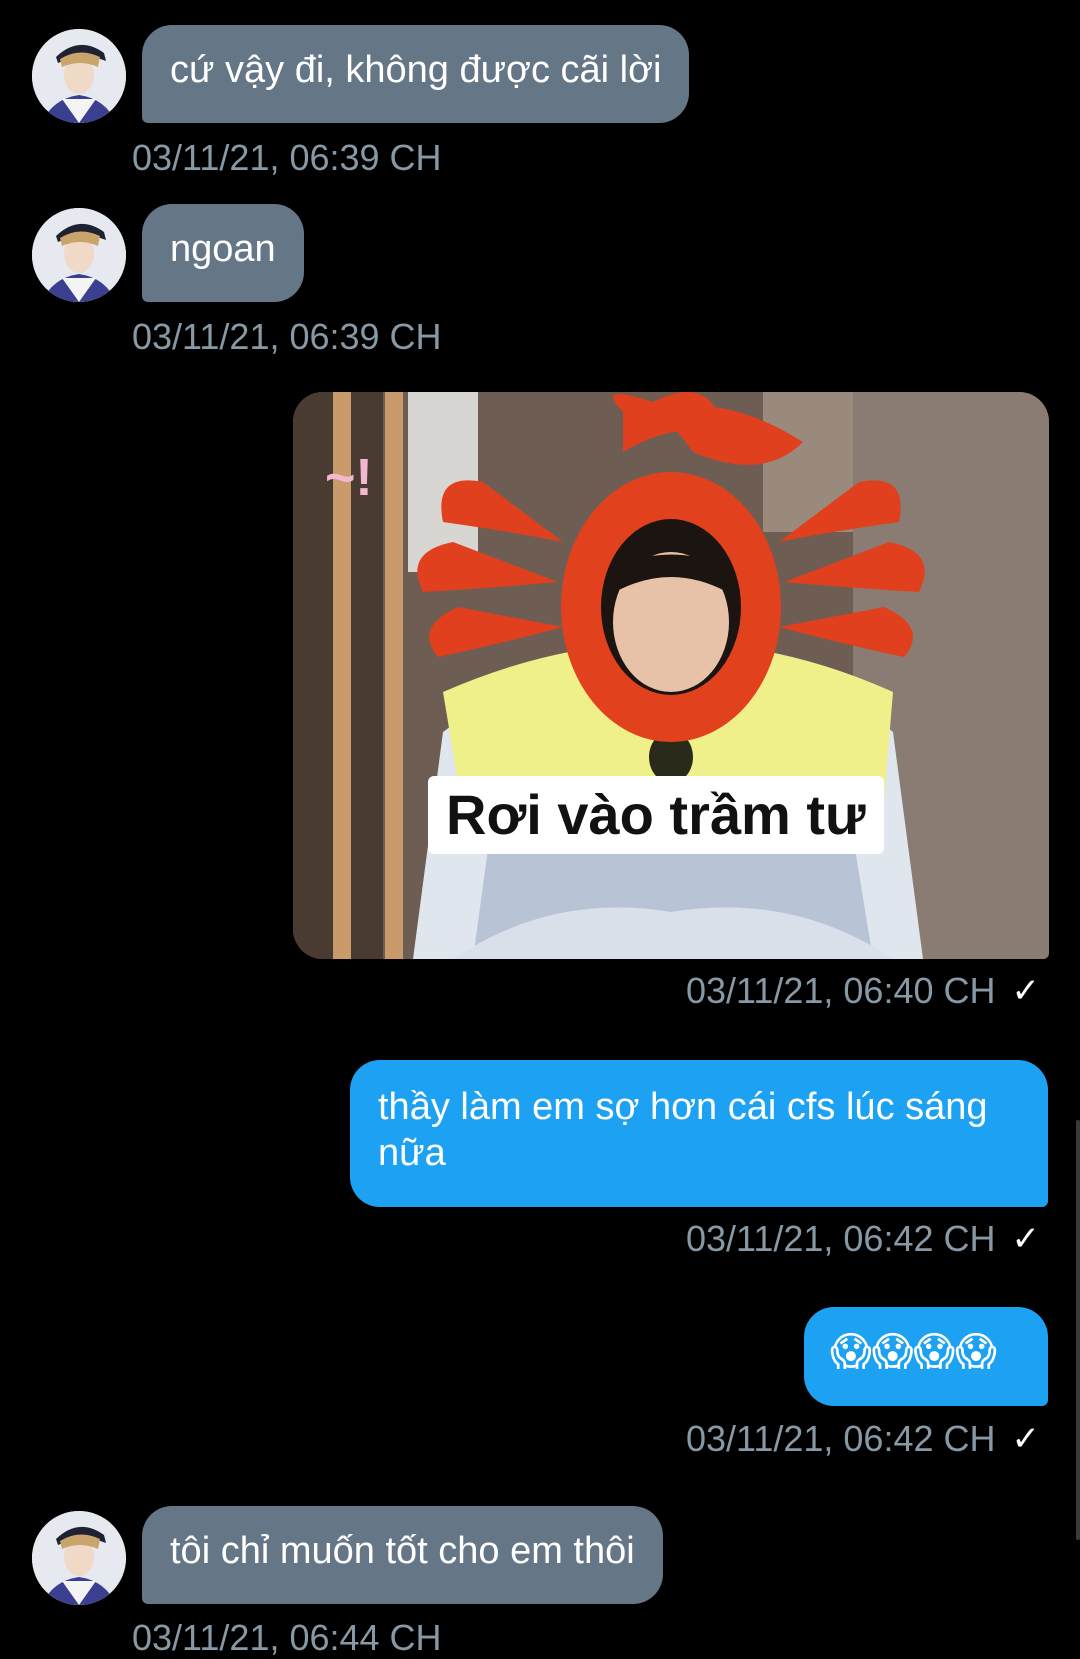 The height and width of the screenshot is (1659, 1080). Describe the element at coordinates (683, 1130) in the screenshot. I see `message-text: thầy làm em sợ hơn cái cfs lúc sáng nữa` at that location.